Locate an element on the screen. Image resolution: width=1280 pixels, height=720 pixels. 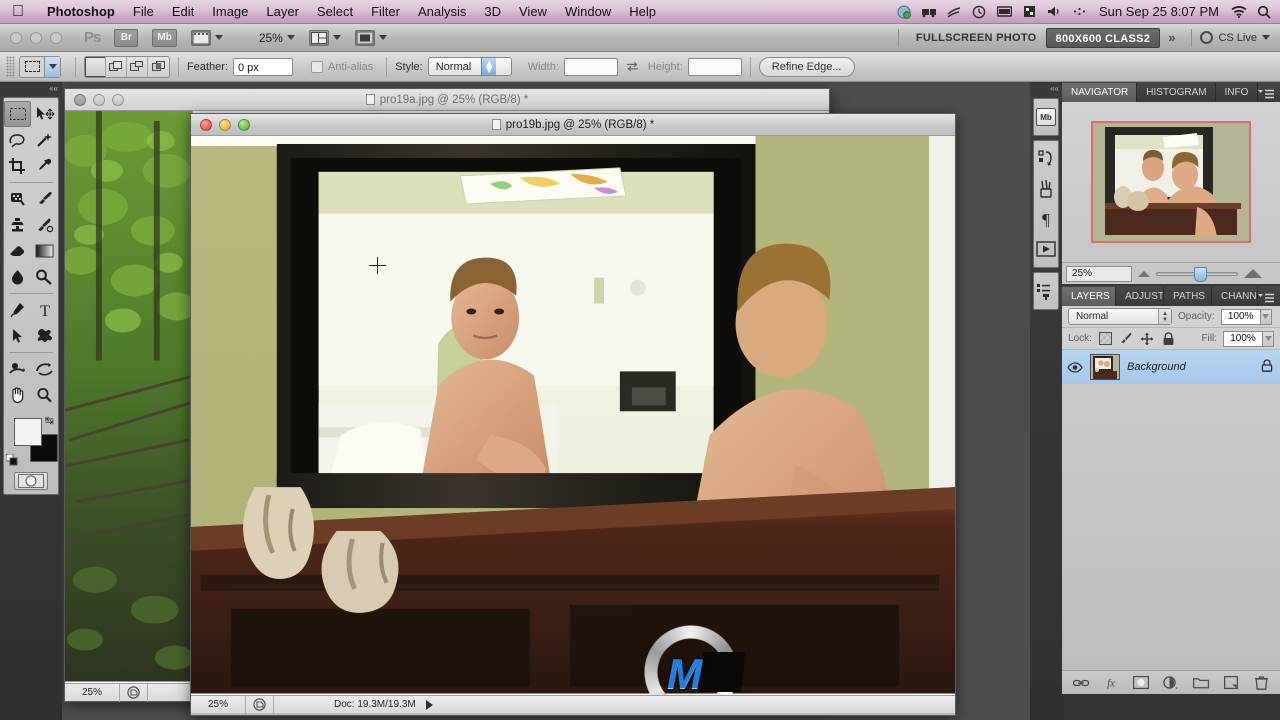
navigator-preview is located at coordinates (1171, 182).